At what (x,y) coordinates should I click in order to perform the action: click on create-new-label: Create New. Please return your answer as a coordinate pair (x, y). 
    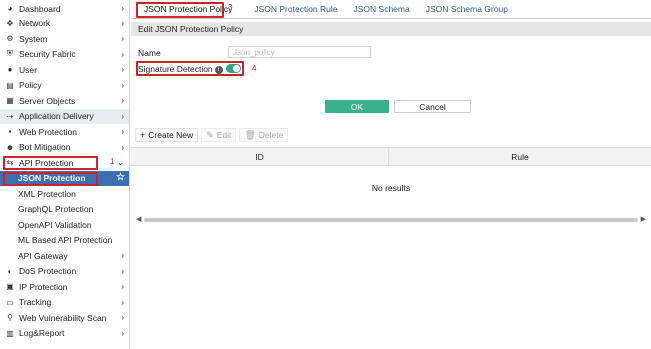
    Looking at the image, I should click on (171, 135).